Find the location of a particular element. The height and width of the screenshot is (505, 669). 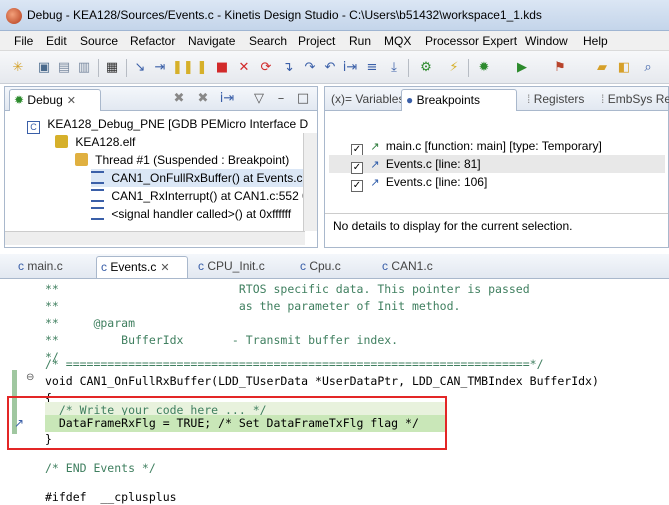

maximize-icon: □ is located at coordinates (303, 99).